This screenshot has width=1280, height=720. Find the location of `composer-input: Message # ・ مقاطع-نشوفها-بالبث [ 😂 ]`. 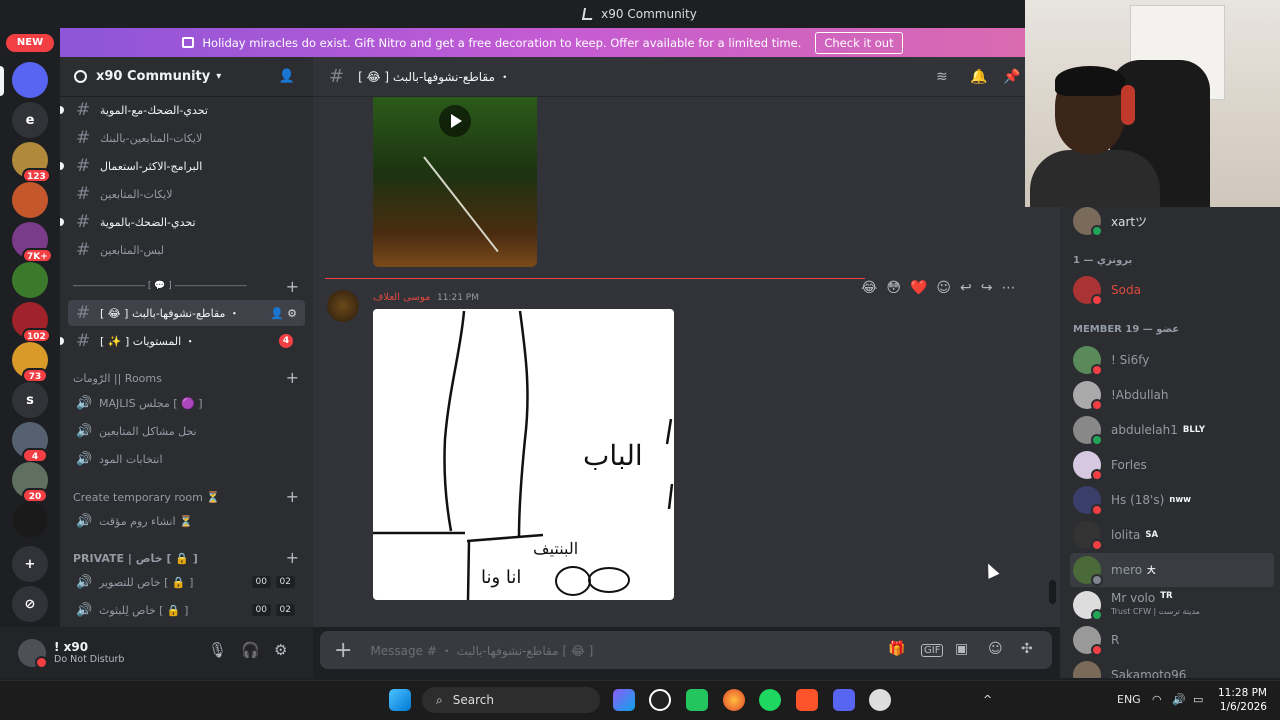

composer-input: Message # ・ مقاطع-نشوفها-بالبث [ 😂 ] is located at coordinates (481, 650).